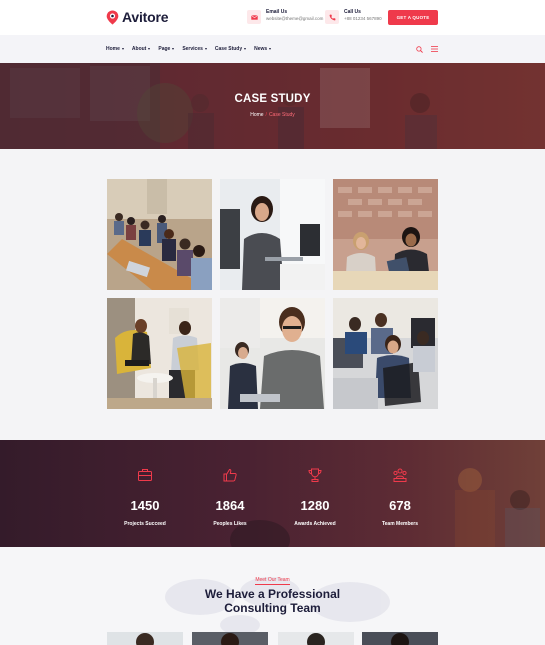 This screenshot has width=545, height=645. I want to click on envelope-icon, so click(254, 17).